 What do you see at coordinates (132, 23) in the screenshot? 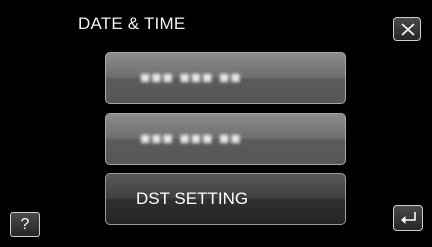
I see `page-title: DATE & TIME` at bounding box center [132, 23].